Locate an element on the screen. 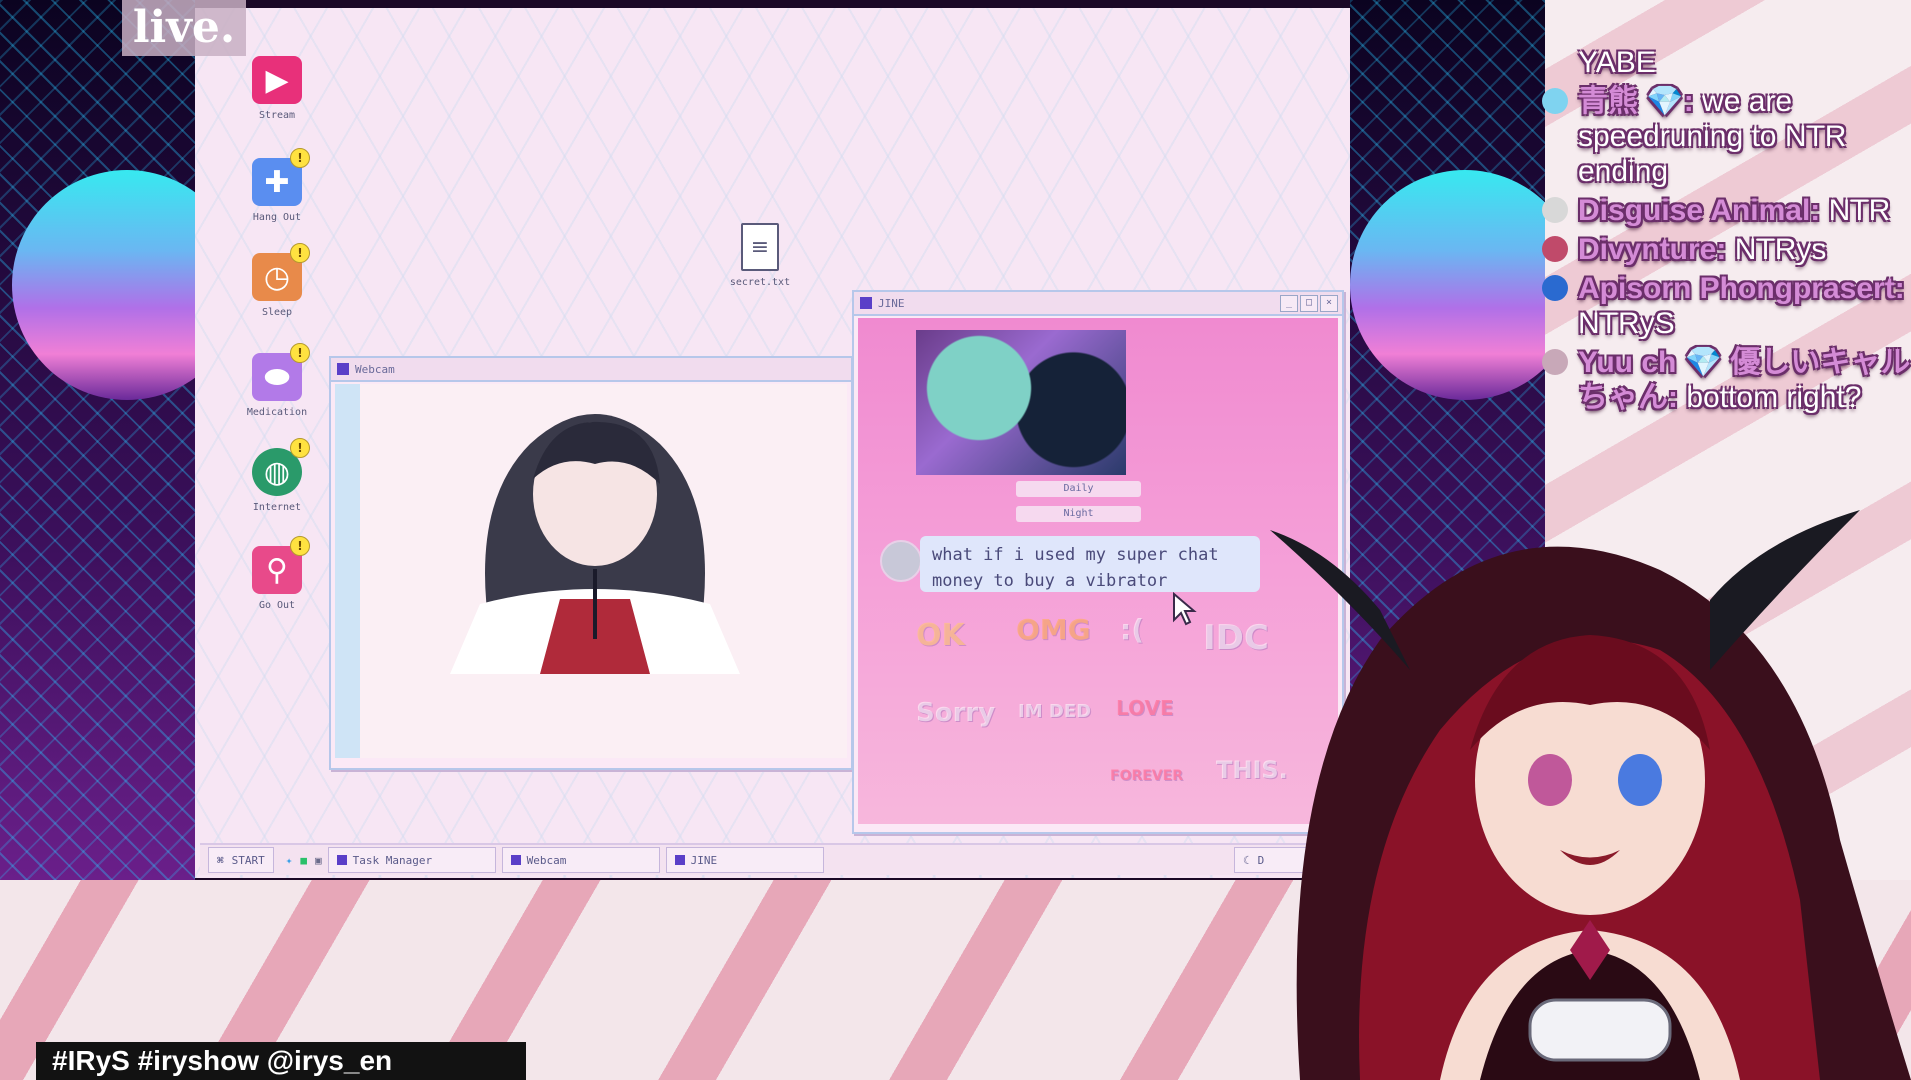 The width and height of the screenshot is (1911, 1080). desktop-icon-label: Sleep is located at coordinates (277, 312).